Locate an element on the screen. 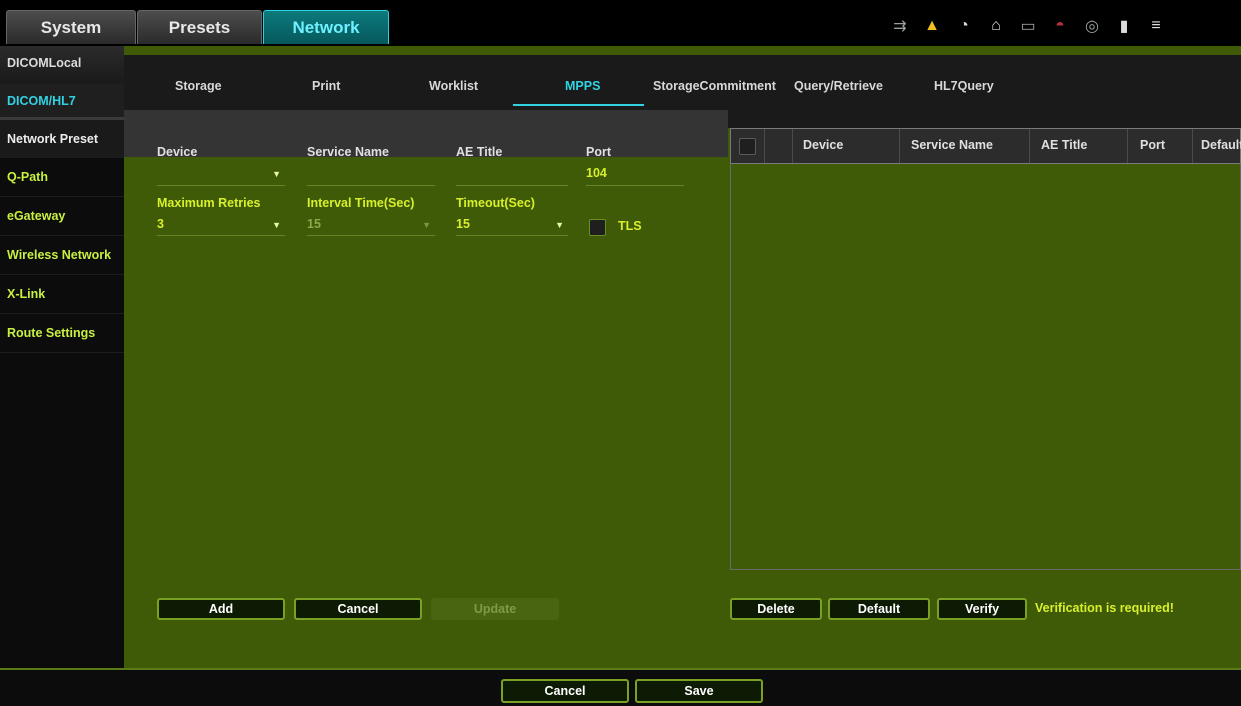 This screenshot has height=706, width=1241. cancel-button: Cancel is located at coordinates (358, 609).